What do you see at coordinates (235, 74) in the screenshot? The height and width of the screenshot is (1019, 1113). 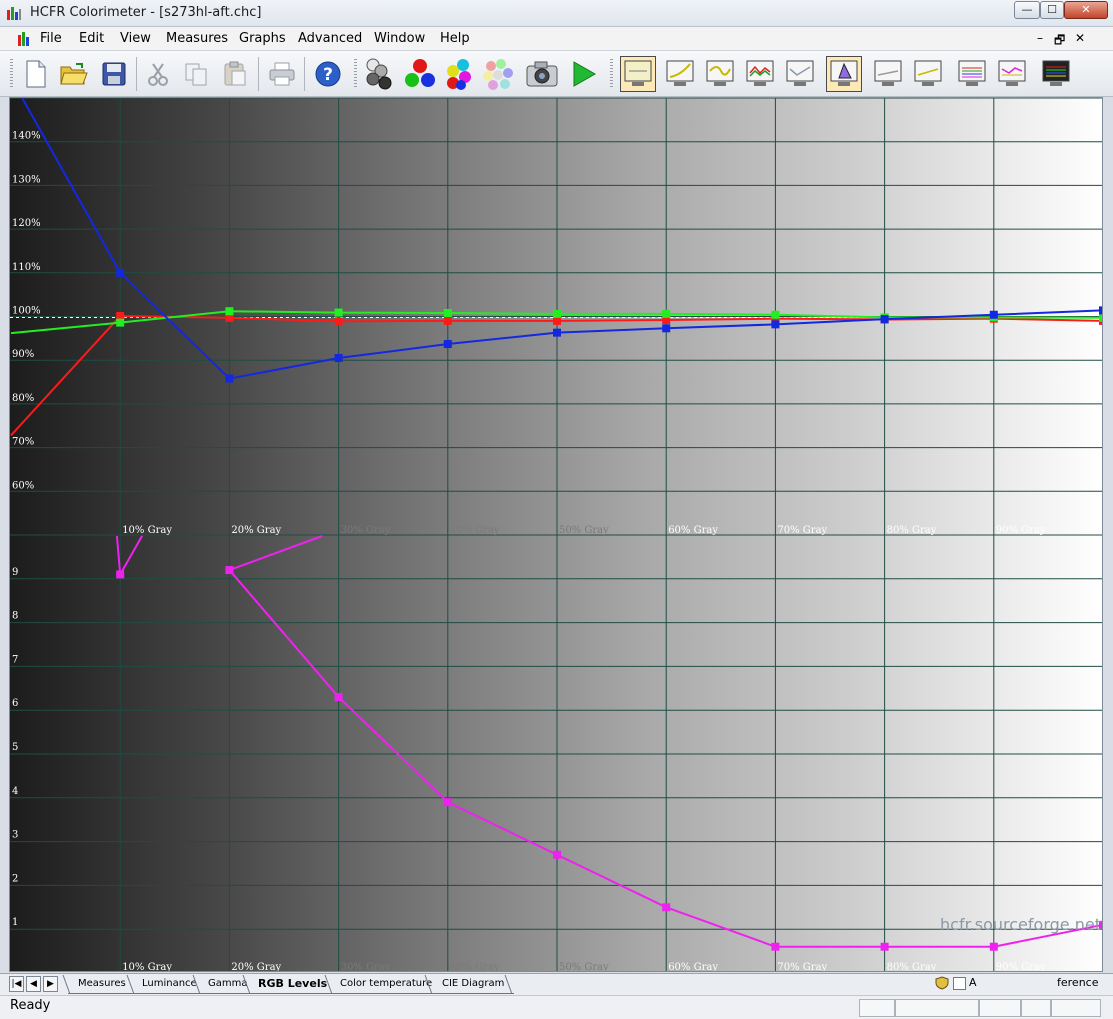 I see `paste-button` at bounding box center [235, 74].